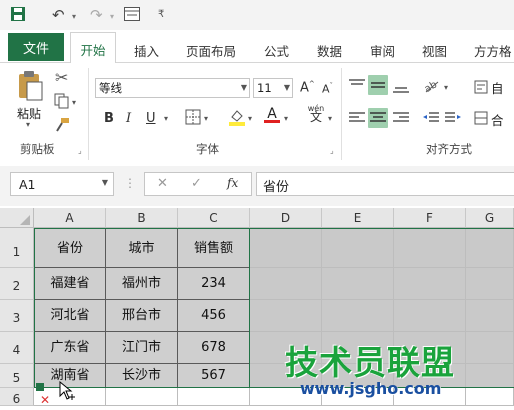  What do you see at coordinates (357, 119) in the screenshot?
I see `align-left-icon` at bounding box center [357, 119].